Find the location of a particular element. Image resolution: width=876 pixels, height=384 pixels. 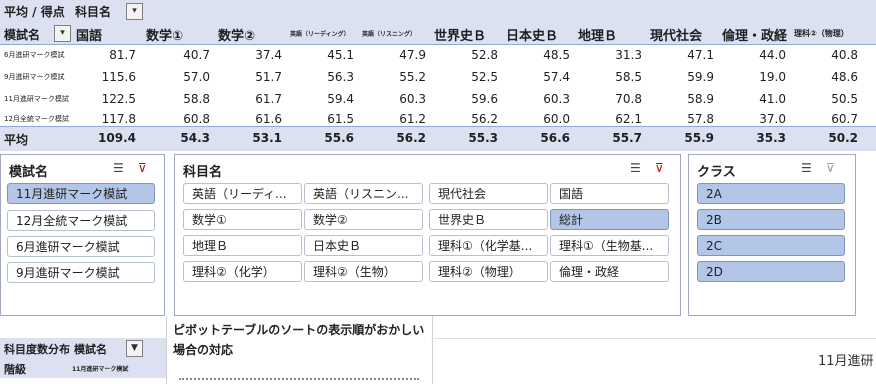

grand-total-cell: 56.6 is located at coordinates (555, 138).